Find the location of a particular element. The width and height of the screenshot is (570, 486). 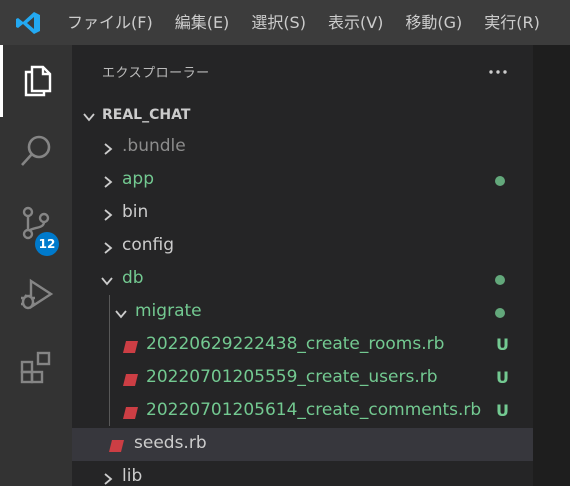

editor-area is located at coordinates (551, 265).